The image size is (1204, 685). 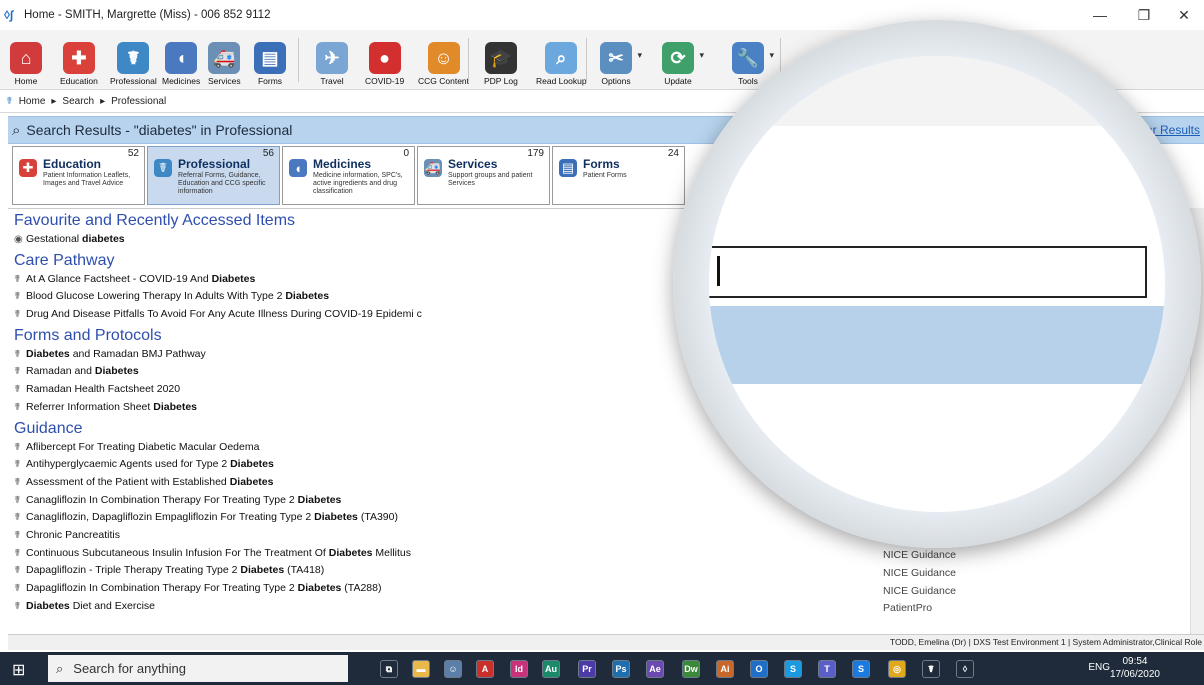 What do you see at coordinates (827, 669) in the screenshot?
I see `teams-icon: T` at bounding box center [827, 669].